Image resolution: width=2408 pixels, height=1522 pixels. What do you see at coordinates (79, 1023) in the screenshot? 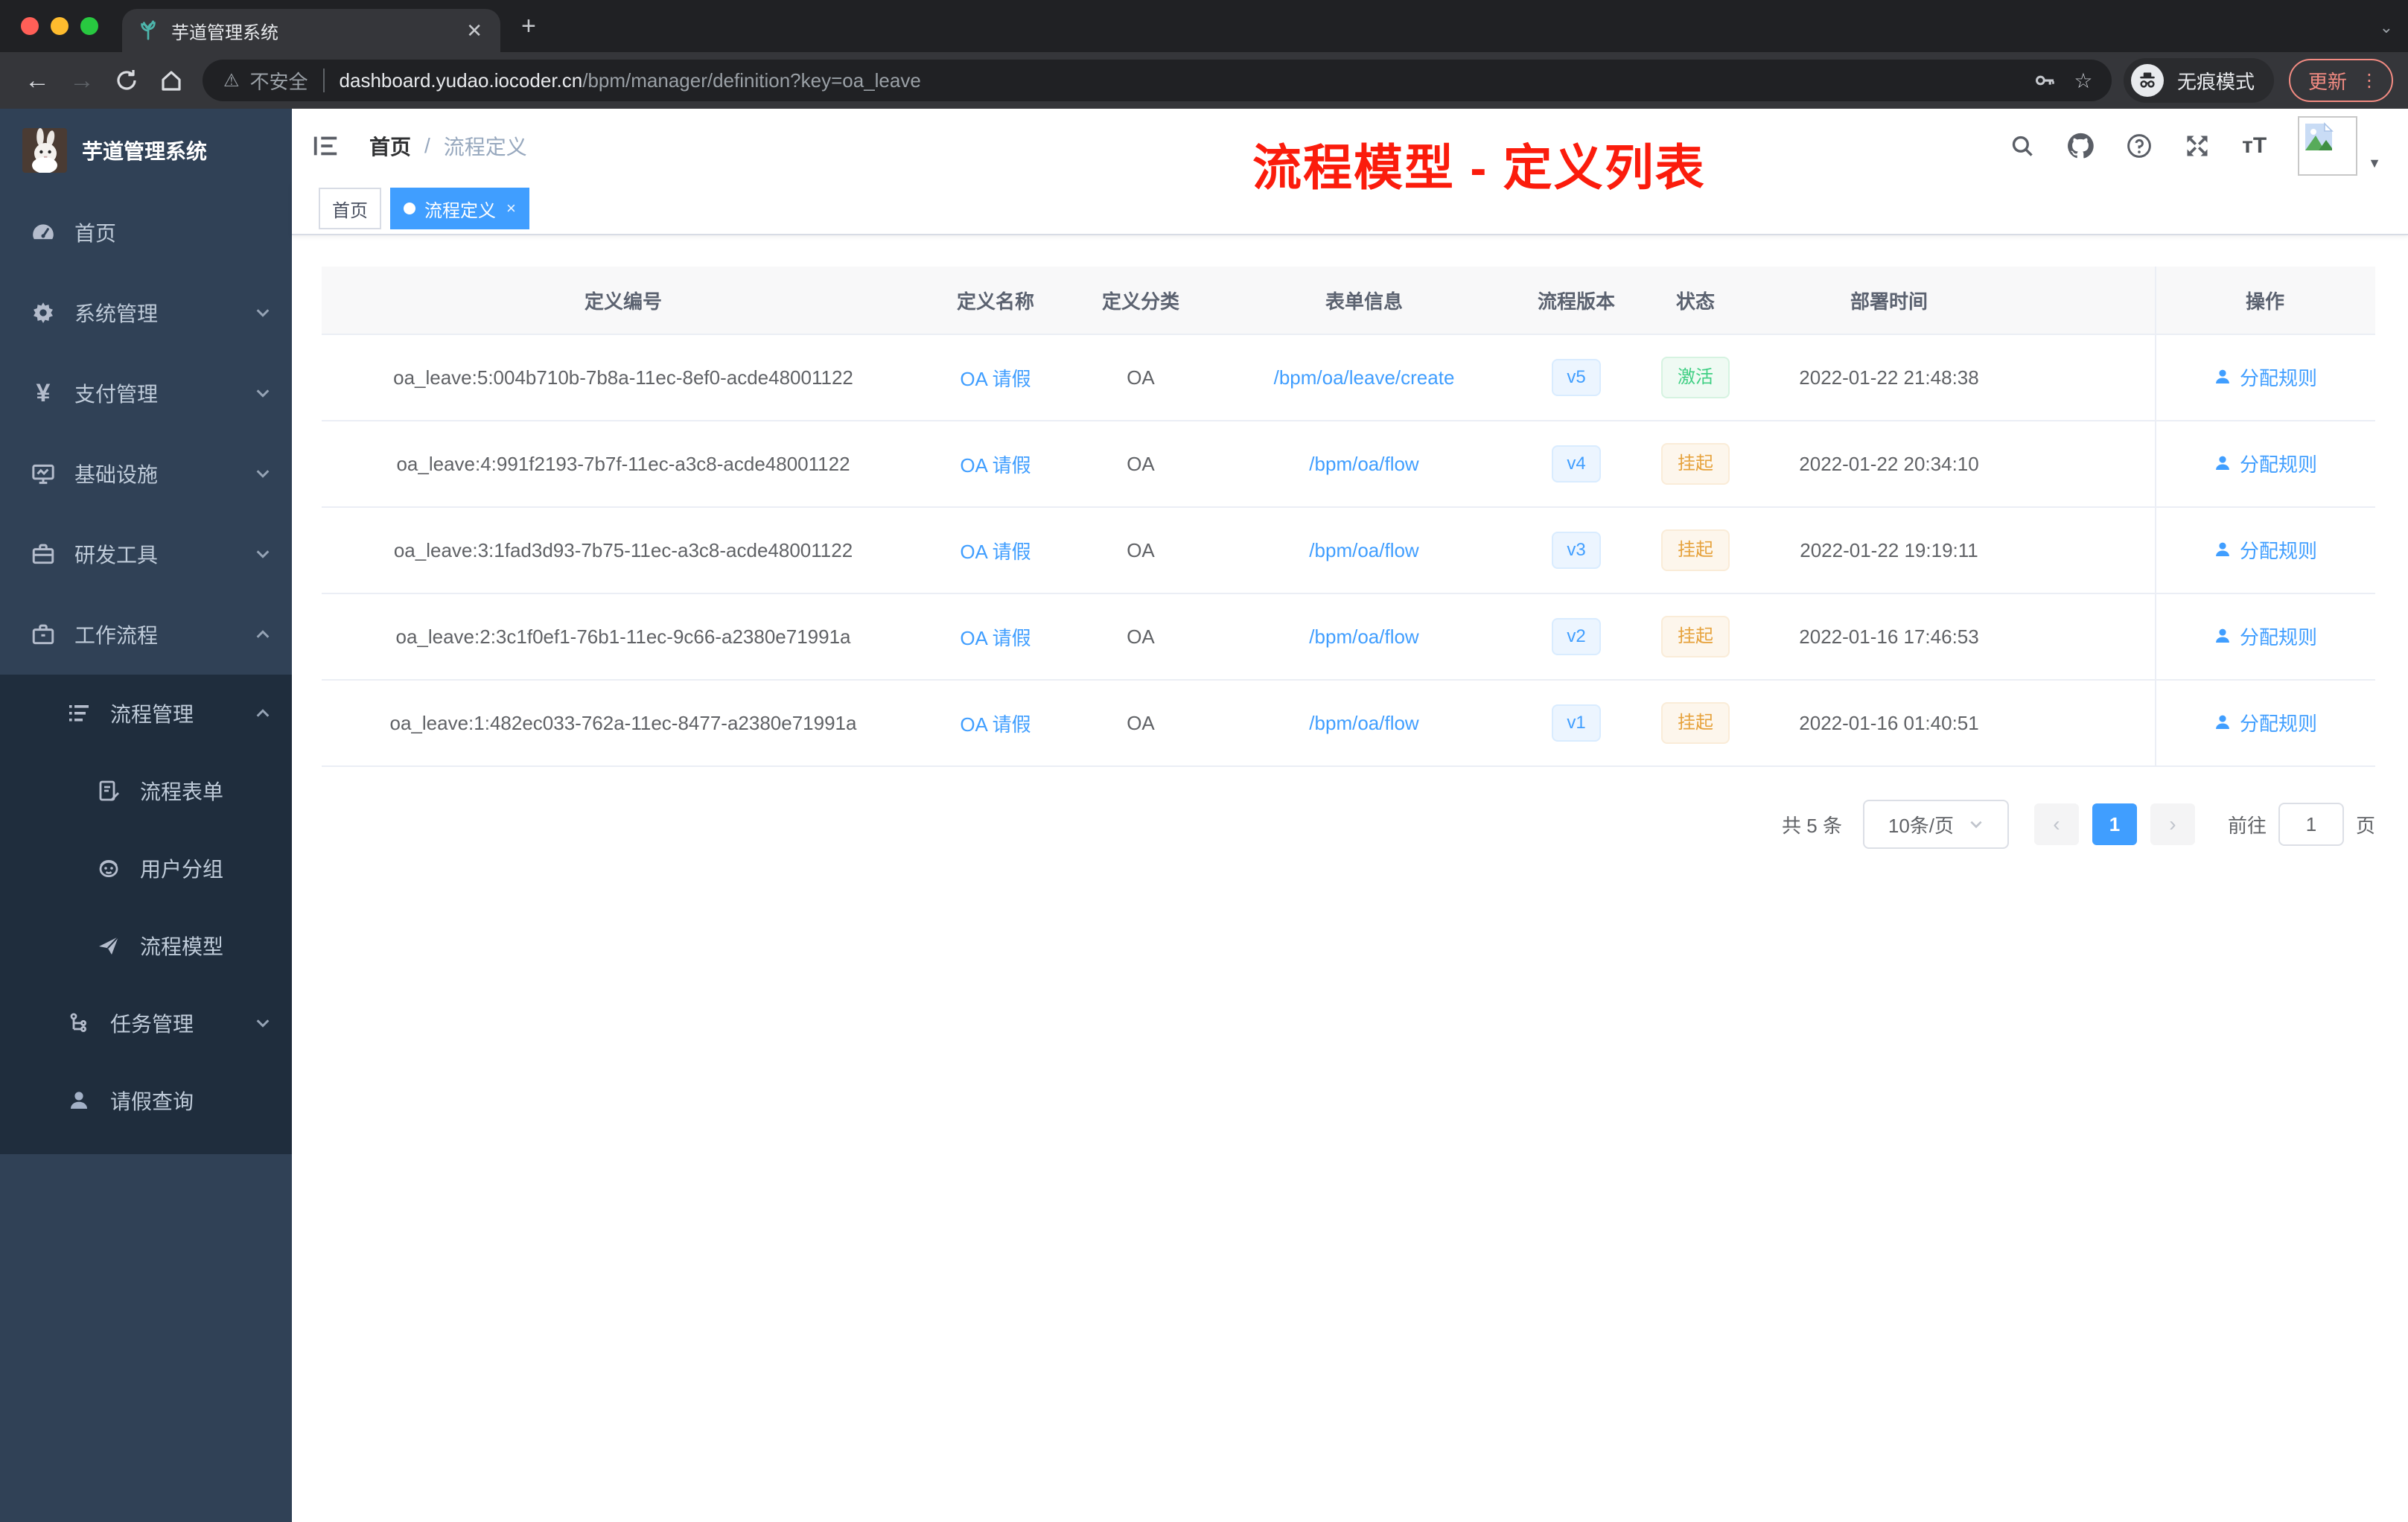
I see `tree-icon` at bounding box center [79, 1023].